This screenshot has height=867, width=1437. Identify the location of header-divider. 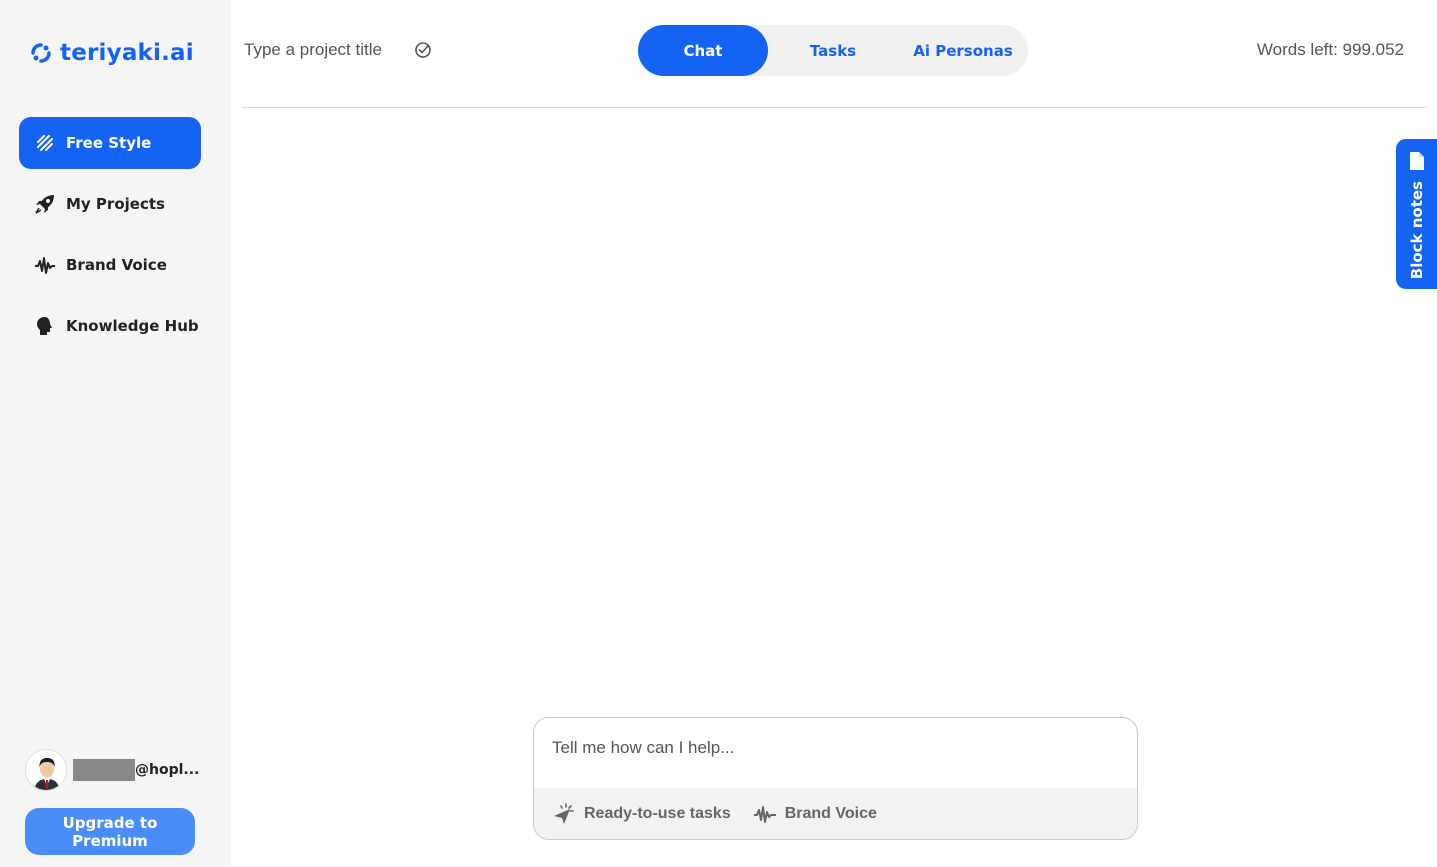
(835, 107).